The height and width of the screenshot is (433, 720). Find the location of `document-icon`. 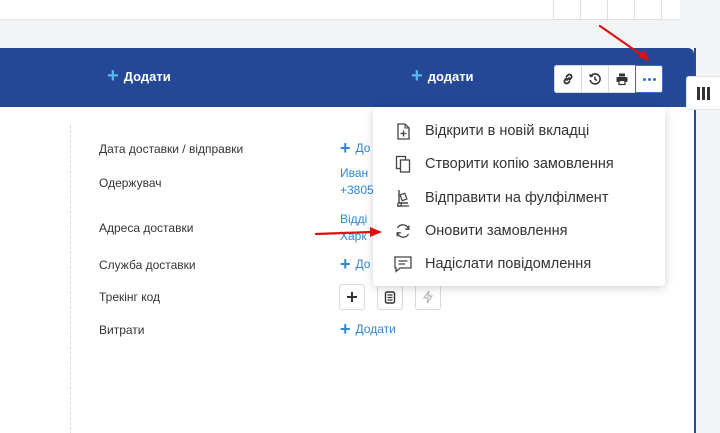

document-icon is located at coordinates (390, 297).